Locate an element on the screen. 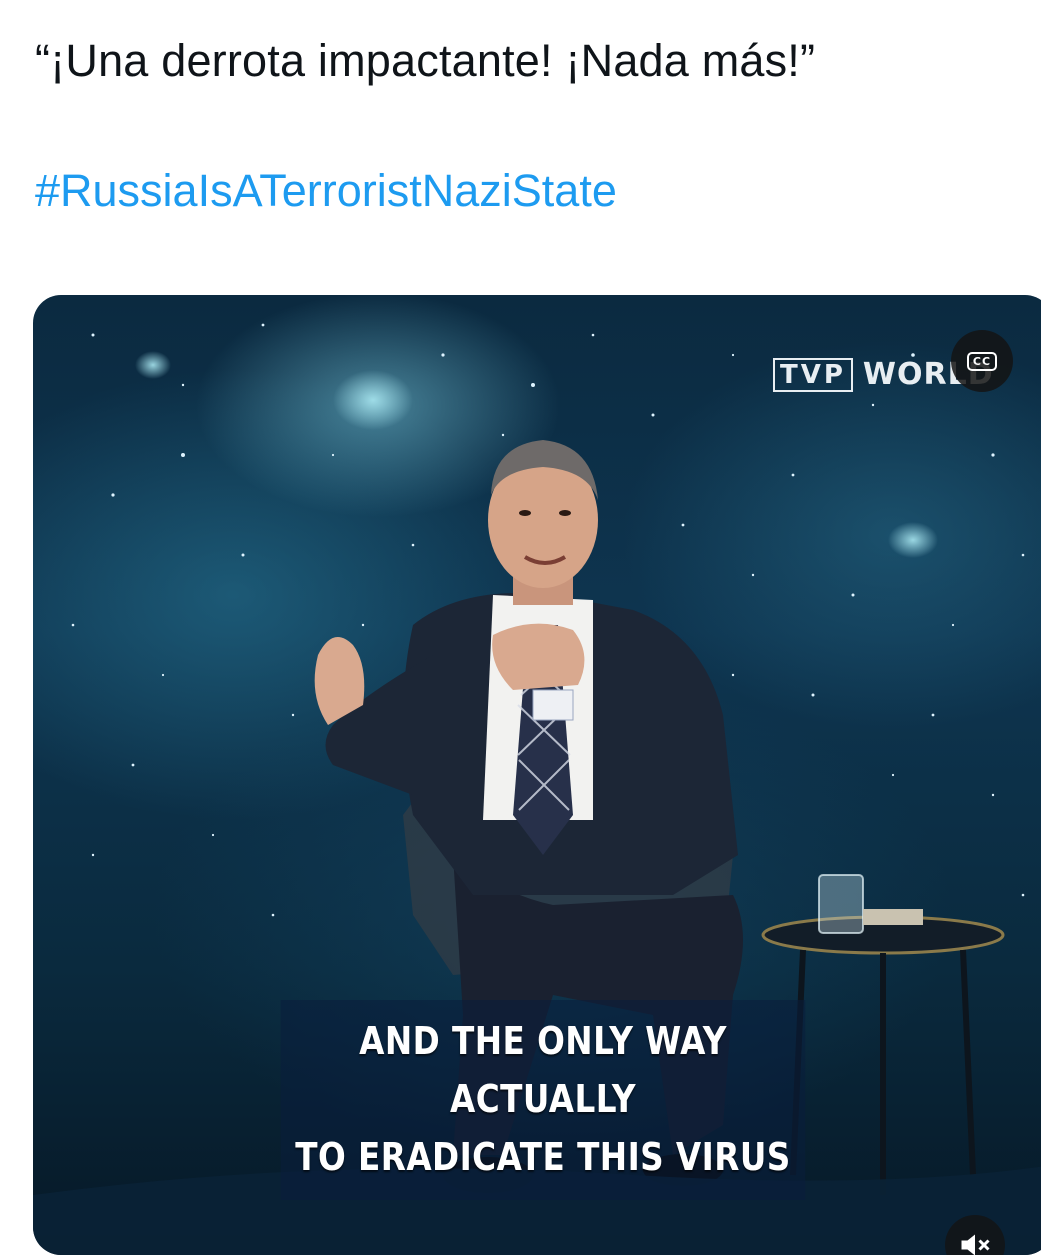 The width and height of the screenshot is (1041, 1255). speaker-muted-icon is located at coordinates (975, 1244).